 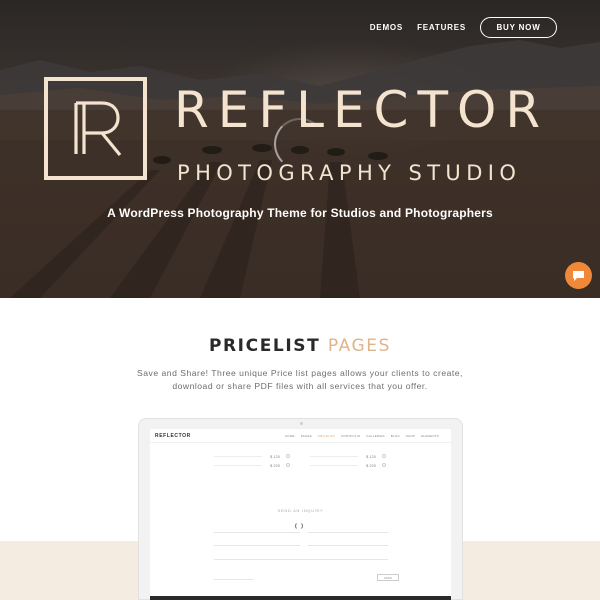 What do you see at coordinates (388, 577) in the screenshot?
I see `mockup-send-button: SEND` at bounding box center [388, 577].